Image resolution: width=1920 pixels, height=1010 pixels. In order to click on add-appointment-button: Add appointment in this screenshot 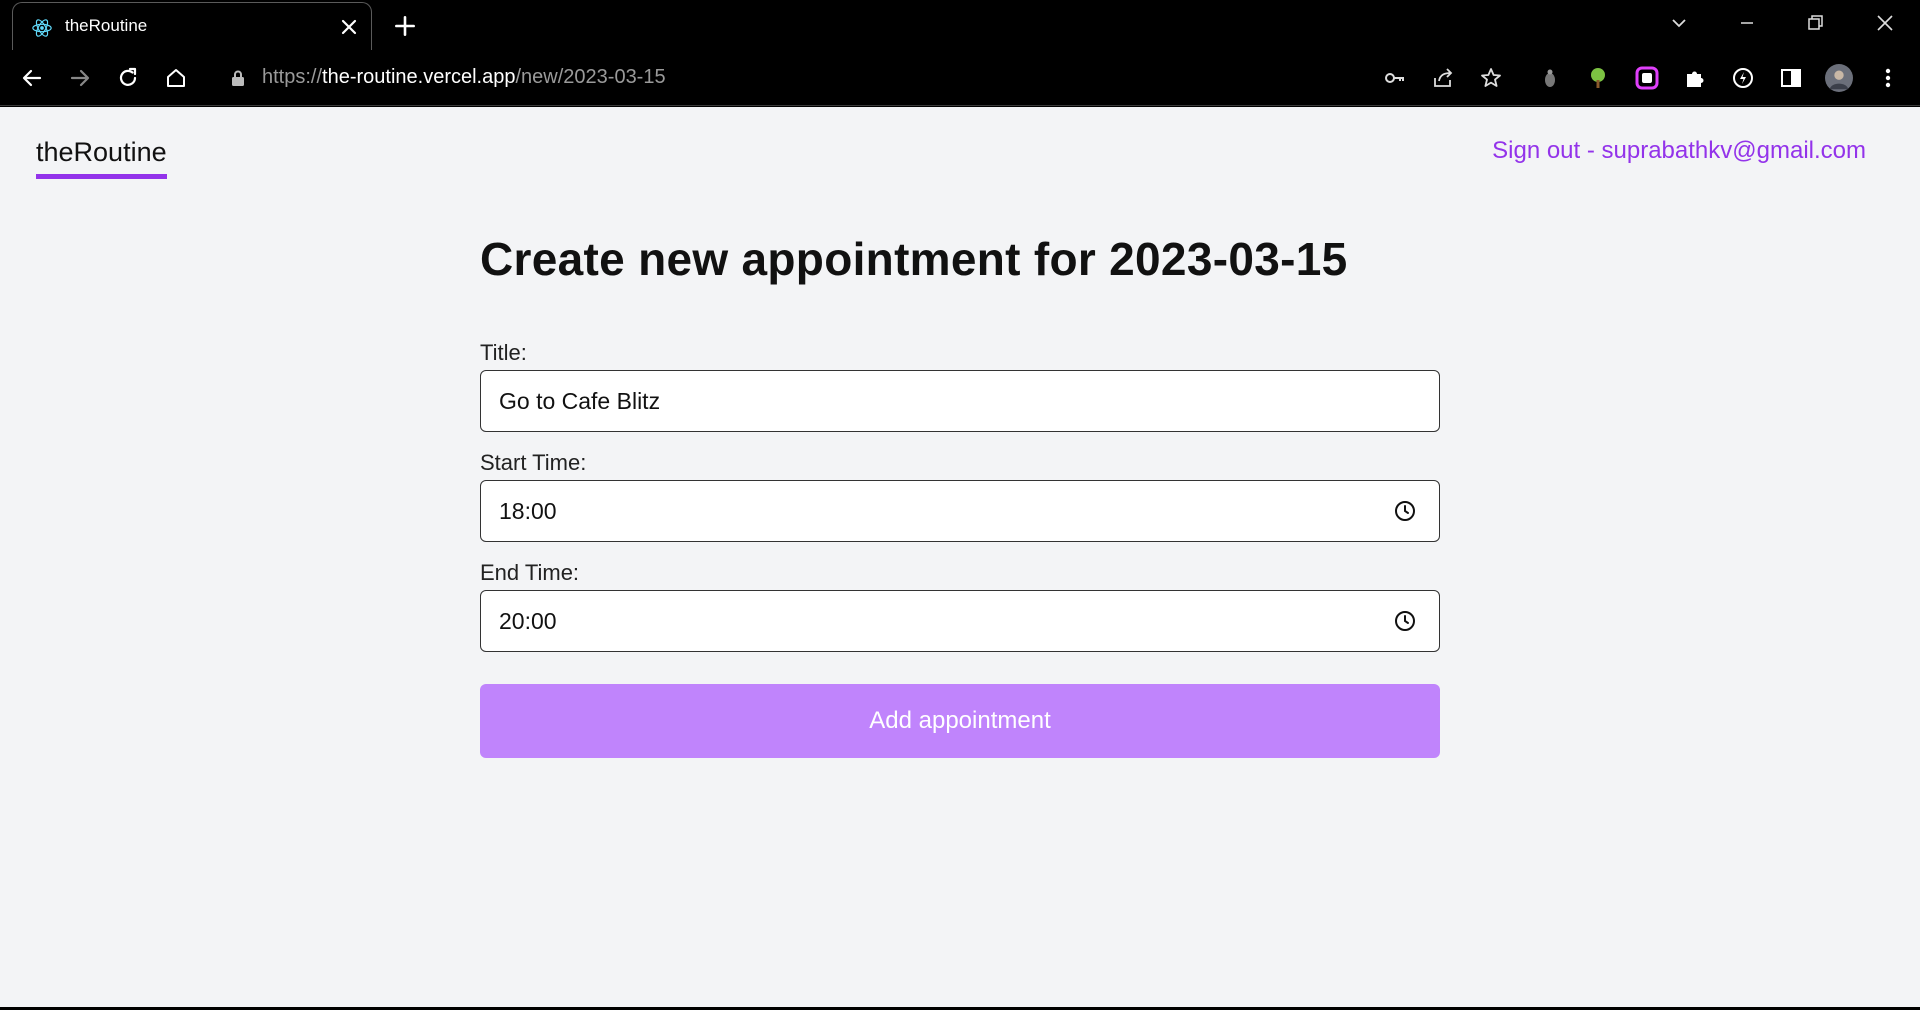, I will do `click(960, 721)`.